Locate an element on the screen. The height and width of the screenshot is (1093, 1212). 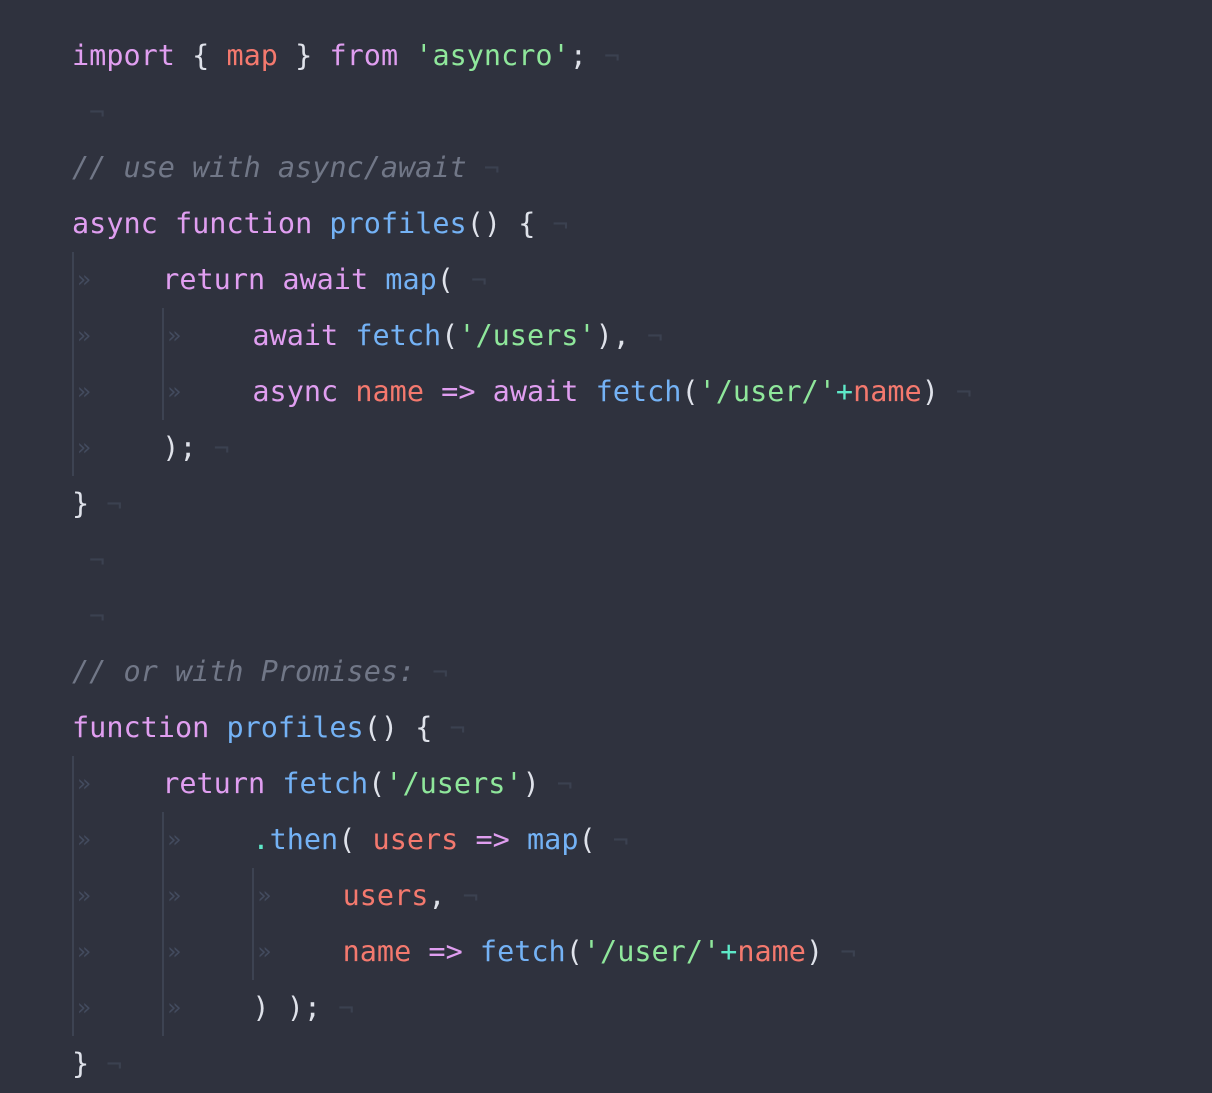
code-token-kw: async is located at coordinates (115, 223).